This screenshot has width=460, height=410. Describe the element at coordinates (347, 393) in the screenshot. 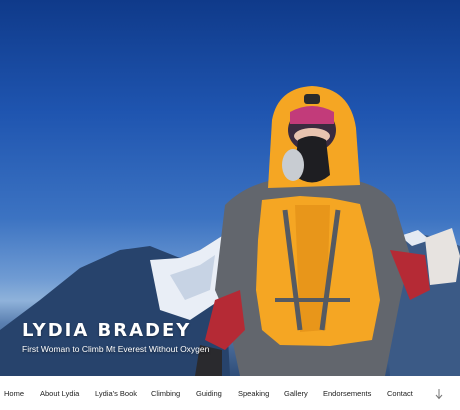

I see `nav-item-endorsements: Endorsements` at that location.